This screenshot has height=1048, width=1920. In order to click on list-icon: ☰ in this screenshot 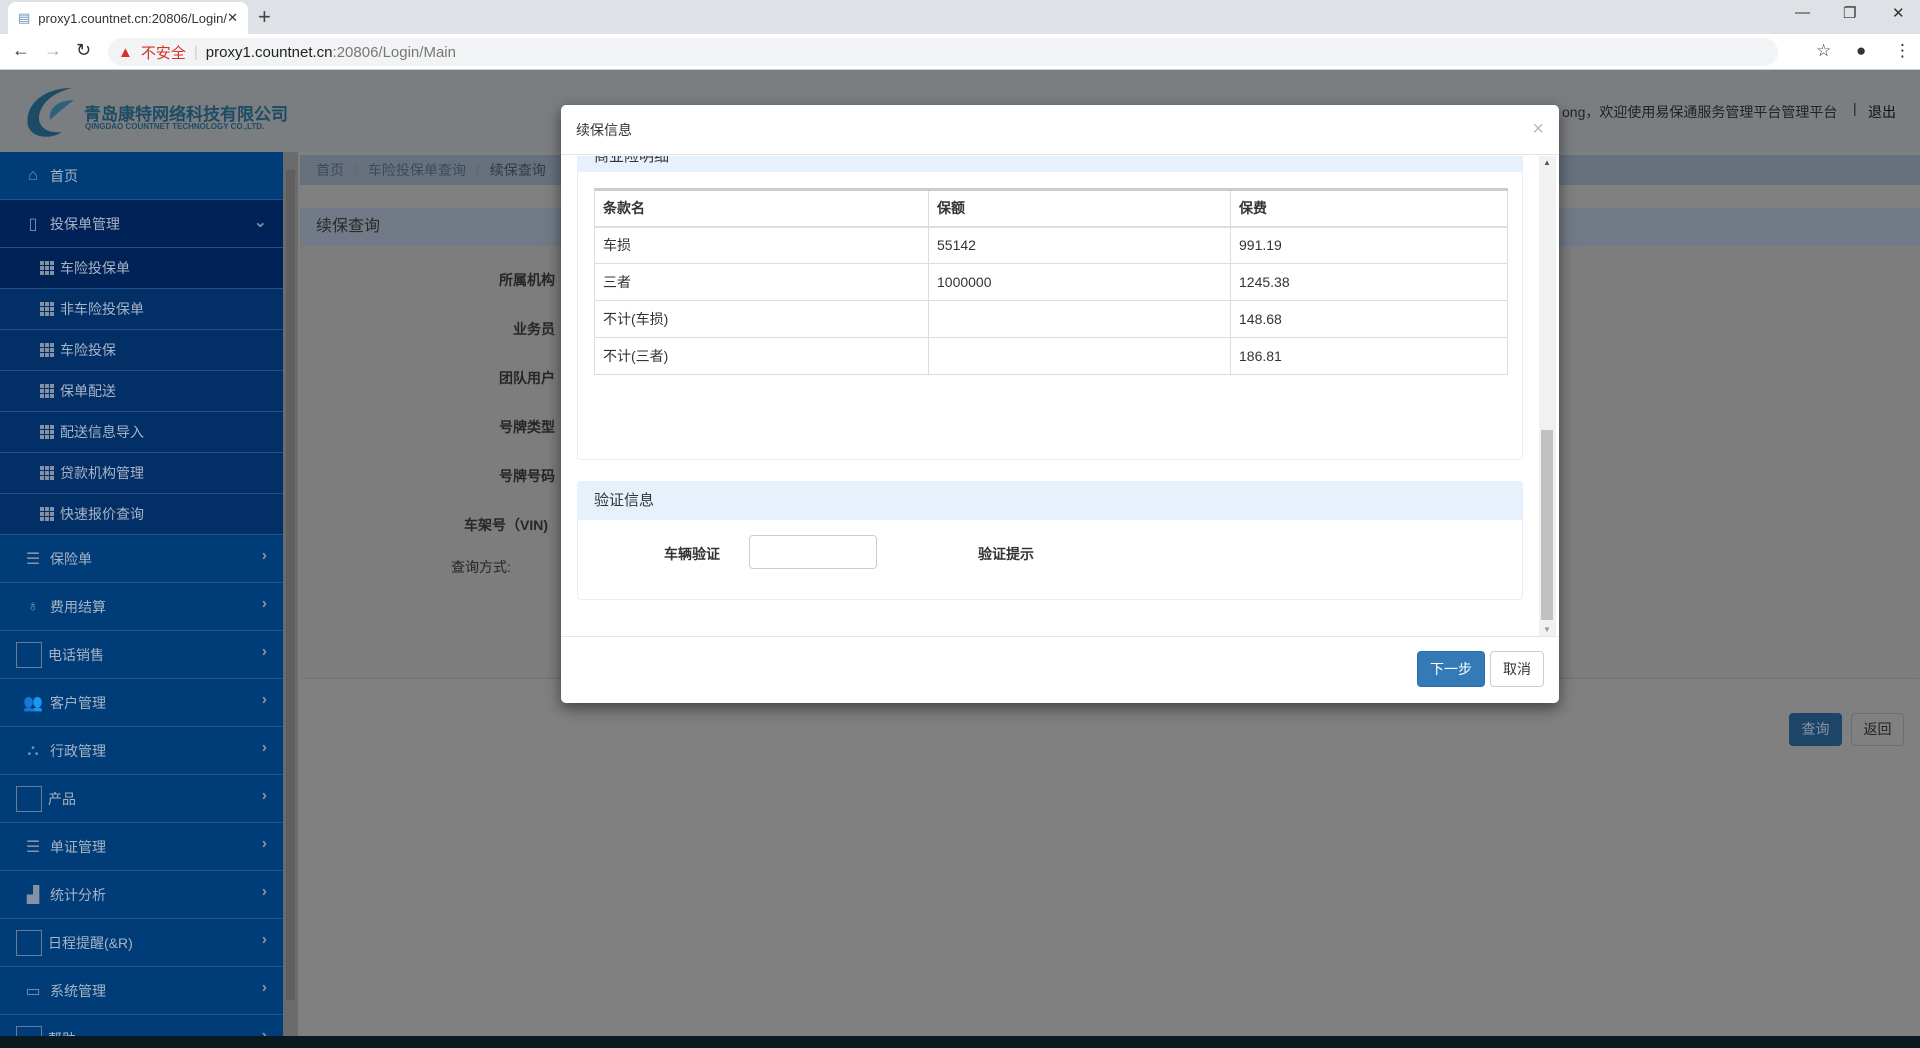, I will do `click(33, 559)`.